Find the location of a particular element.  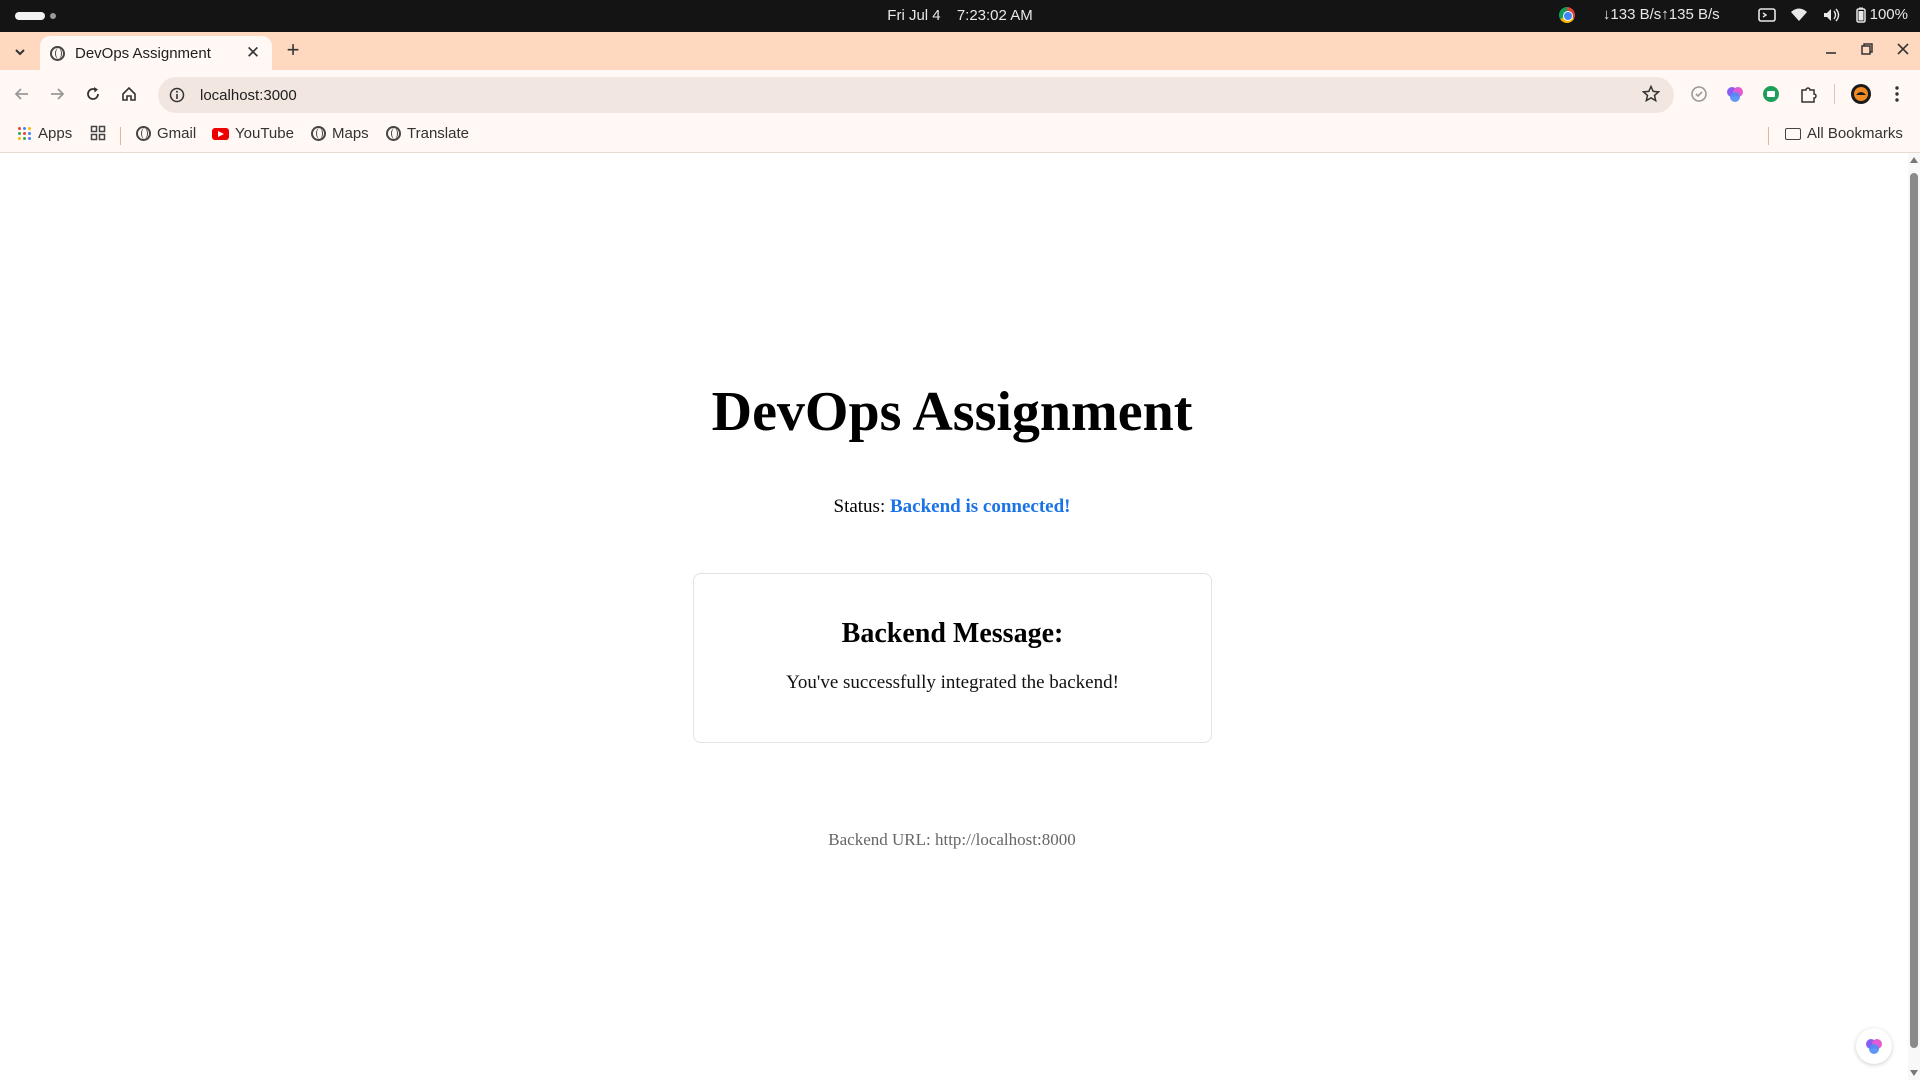

chevron-down-icon is located at coordinates (20, 52).